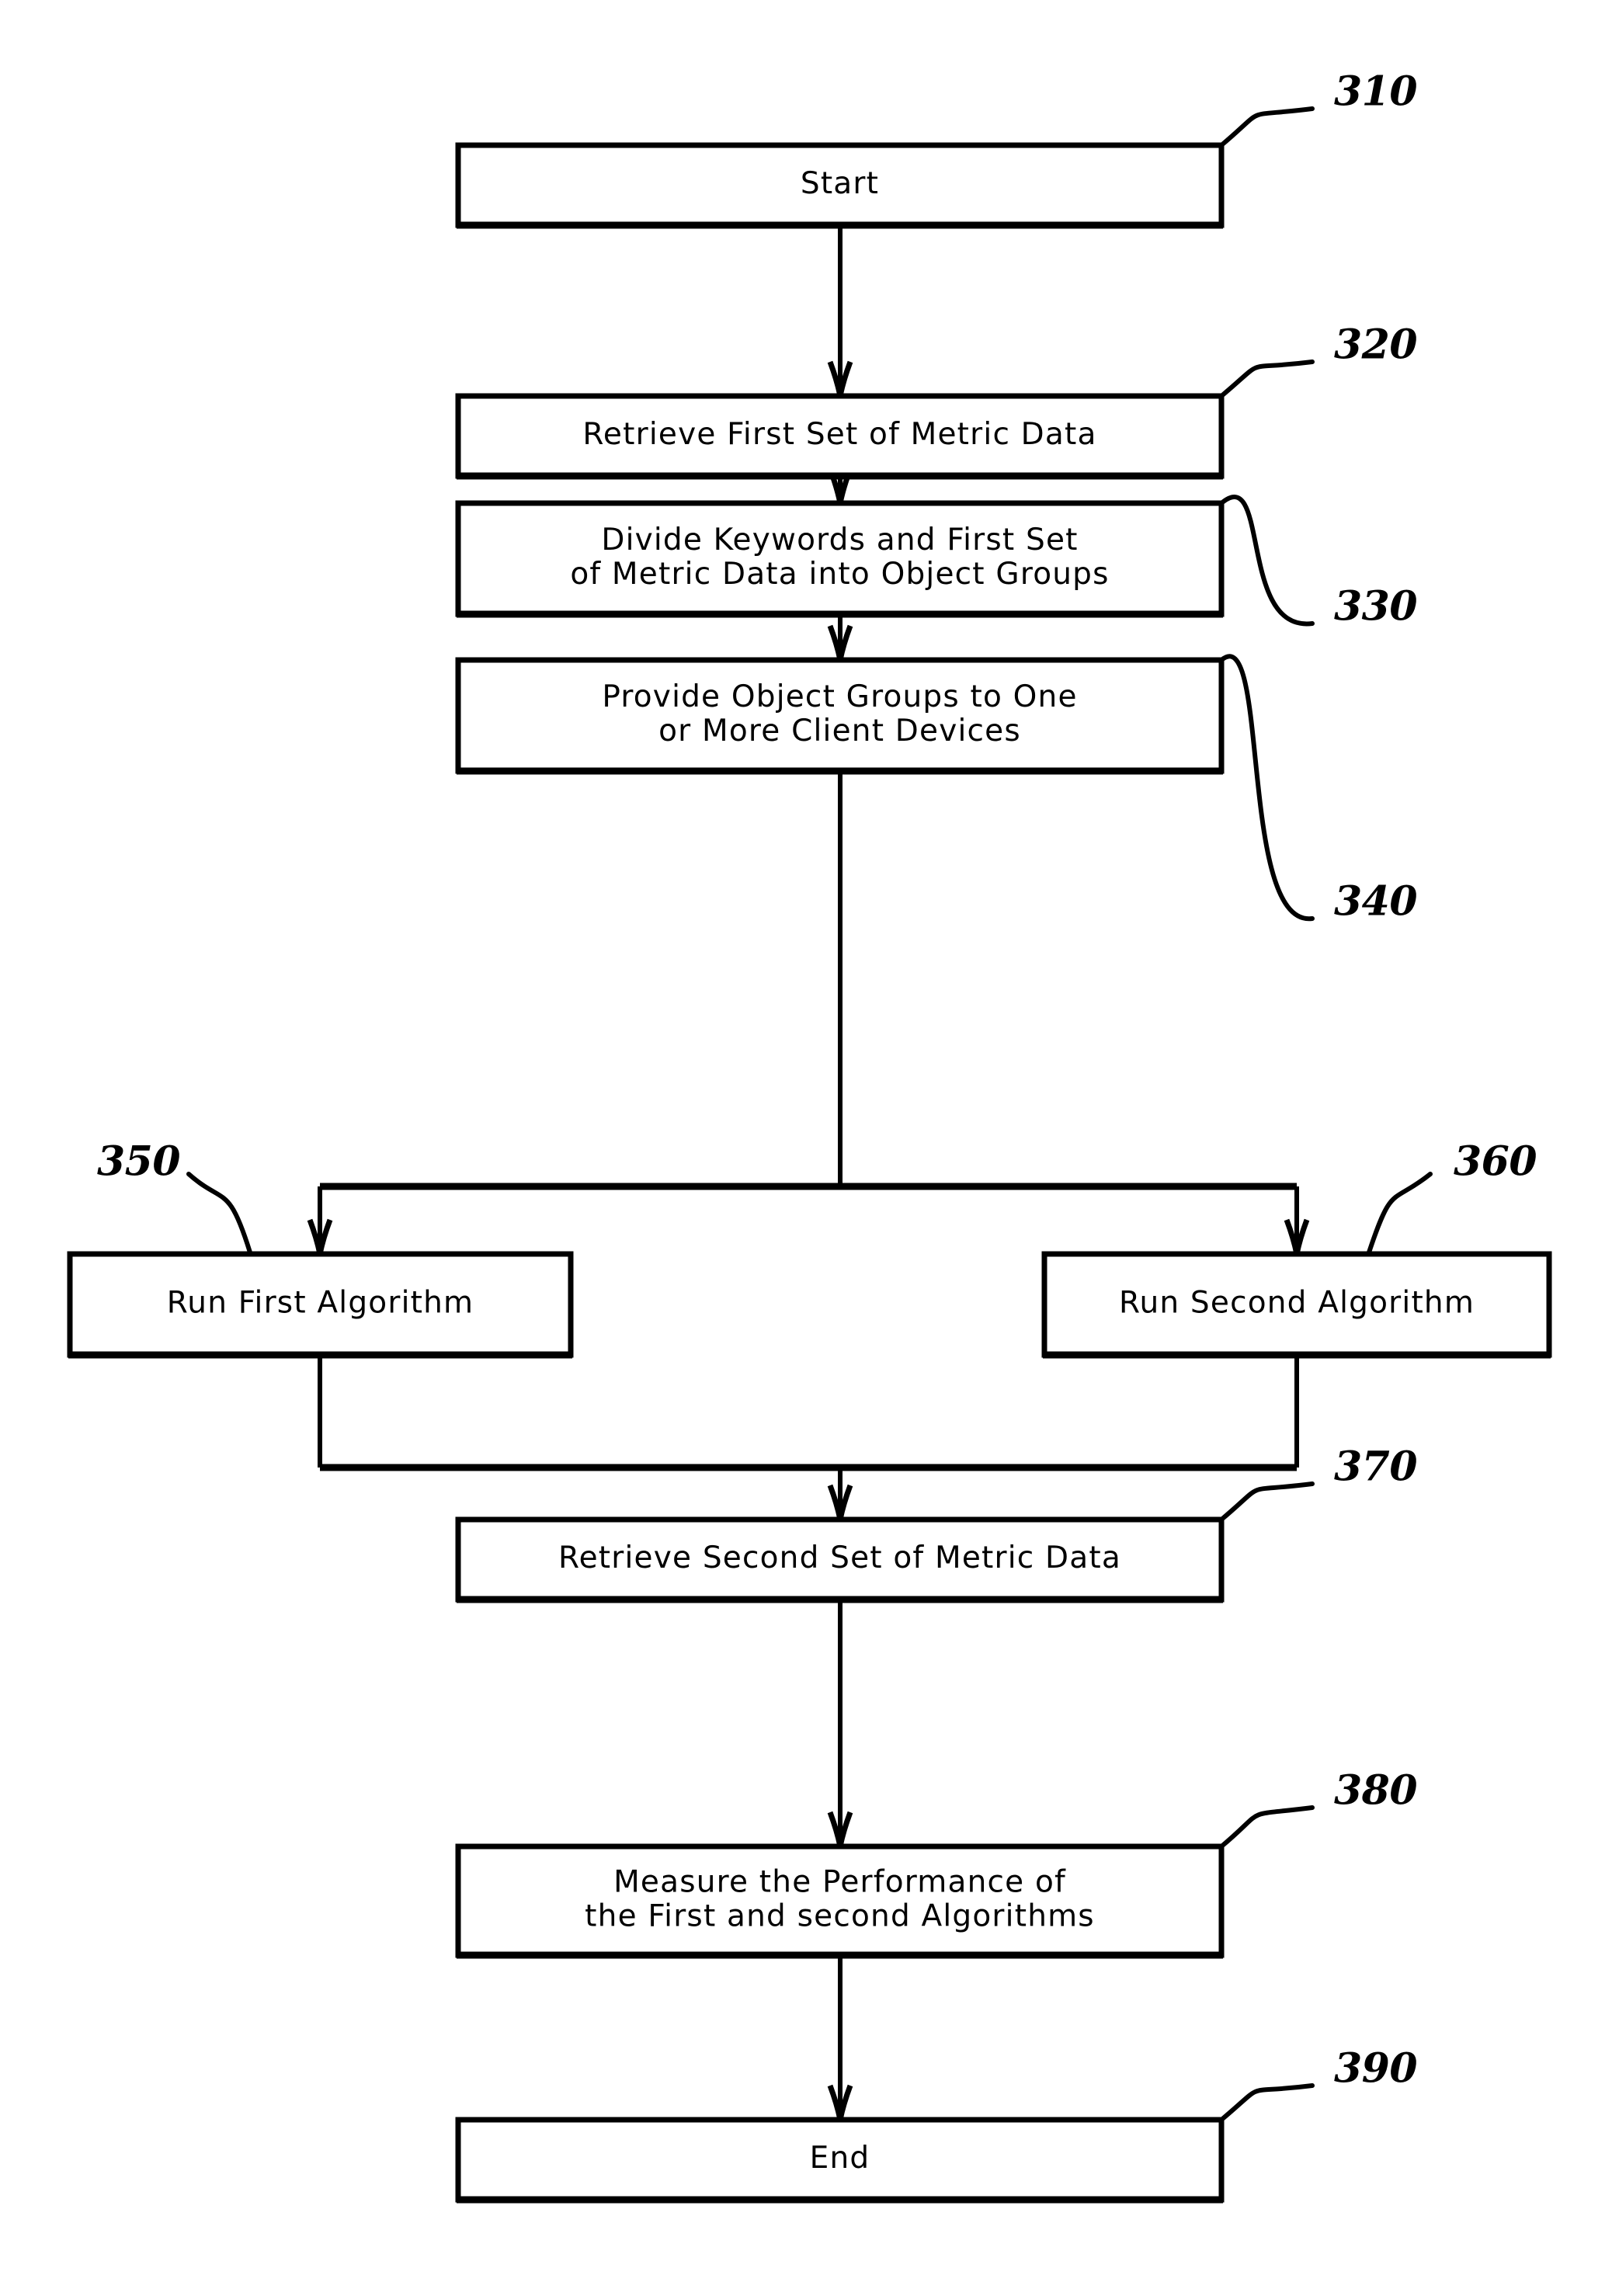 The height and width of the screenshot is (2296, 1619). I want to click on reference-number-360: 360, so click(1496, 1162).